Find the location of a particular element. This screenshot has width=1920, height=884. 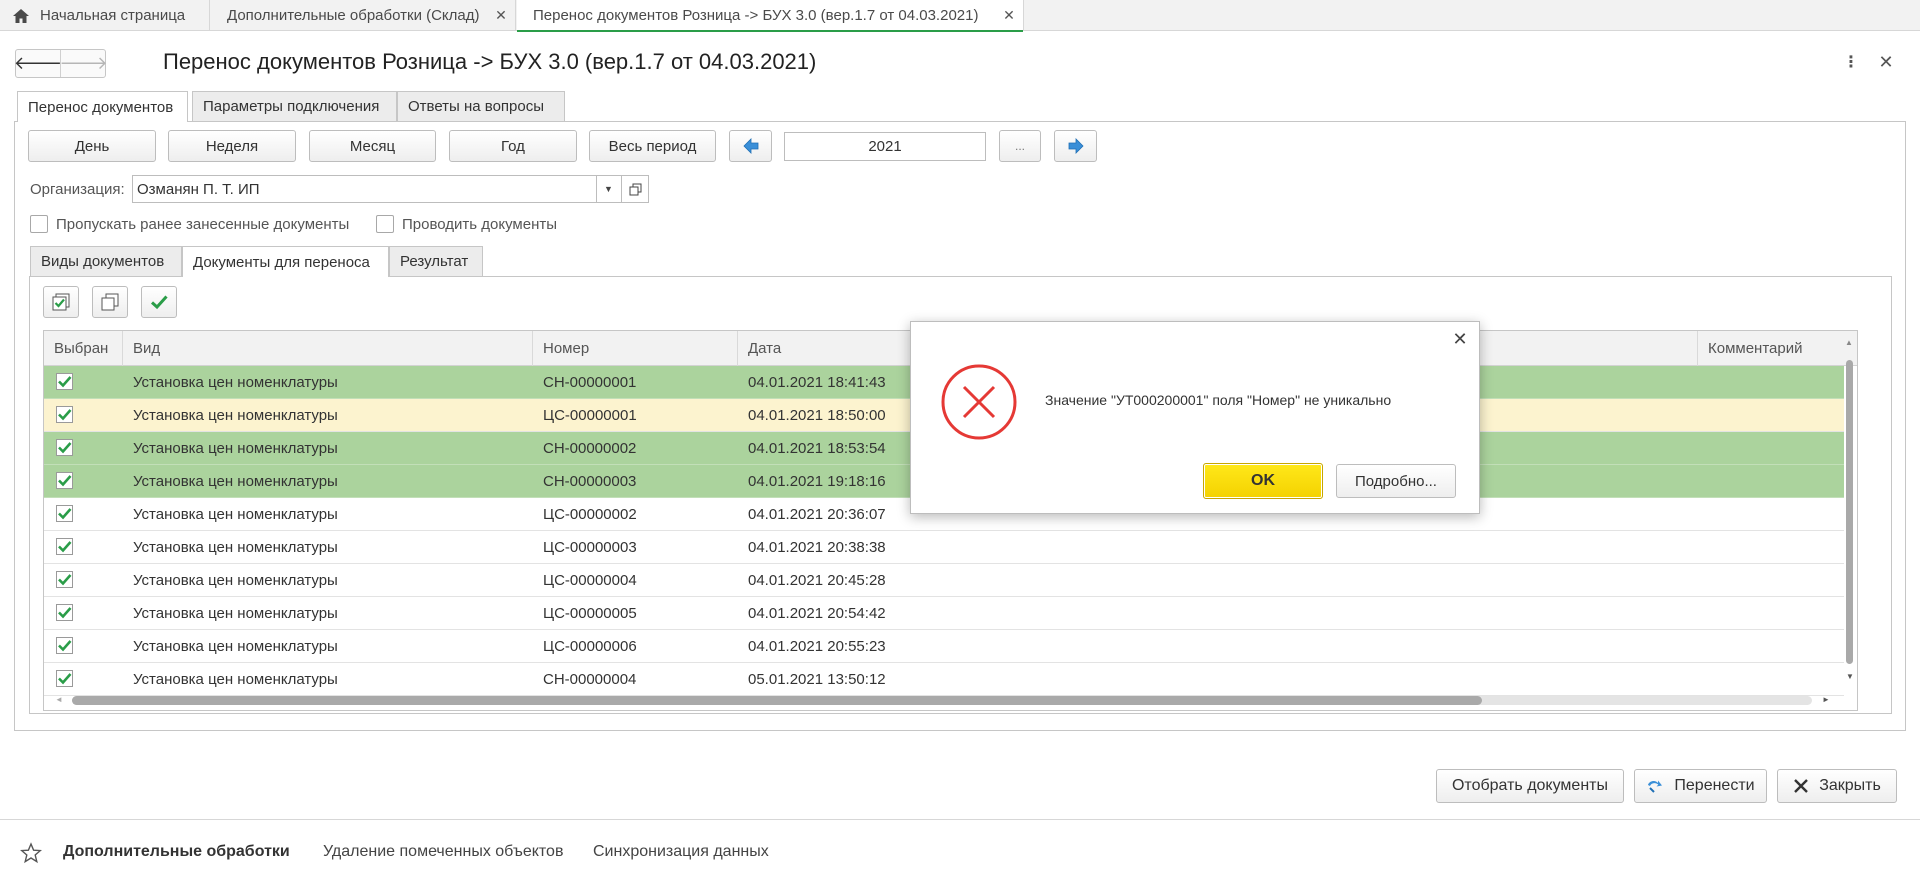

transfer-button: Перенести is located at coordinates (1700, 786).